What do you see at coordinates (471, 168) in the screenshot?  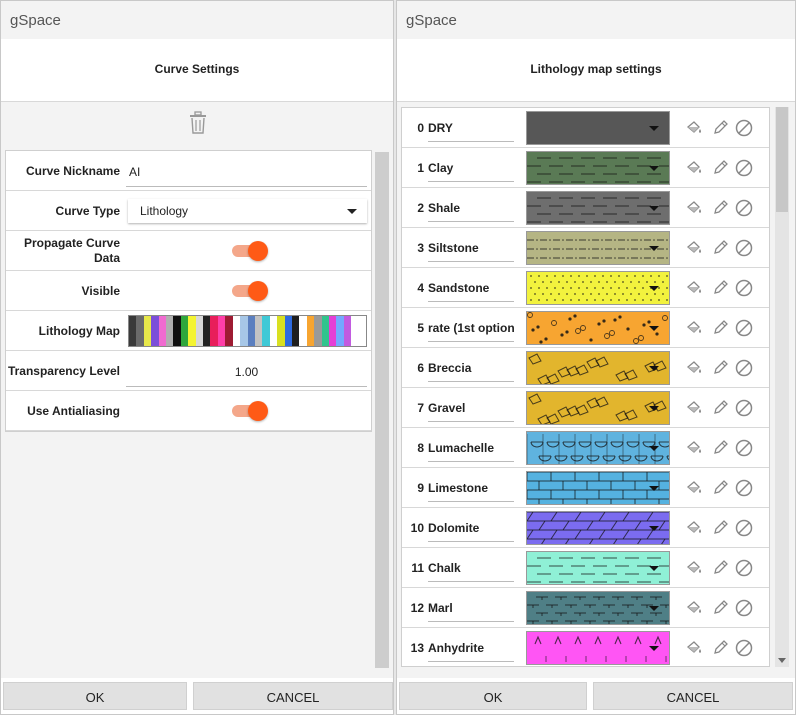 I see `lithology-name-input: Clay` at bounding box center [471, 168].